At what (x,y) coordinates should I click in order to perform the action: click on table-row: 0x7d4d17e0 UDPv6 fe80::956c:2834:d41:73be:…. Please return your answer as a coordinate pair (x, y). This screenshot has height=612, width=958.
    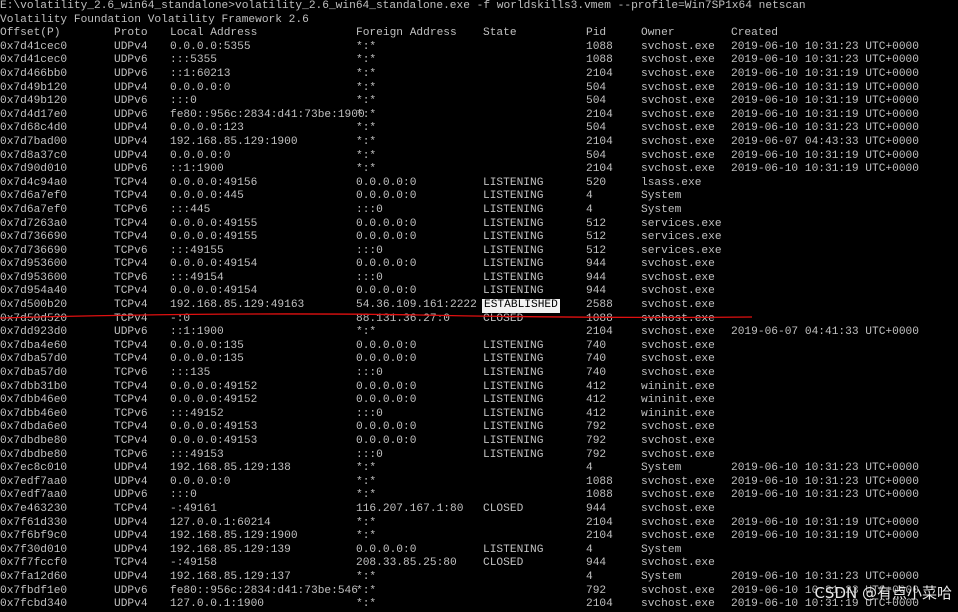
    Looking at the image, I should click on (479, 116).